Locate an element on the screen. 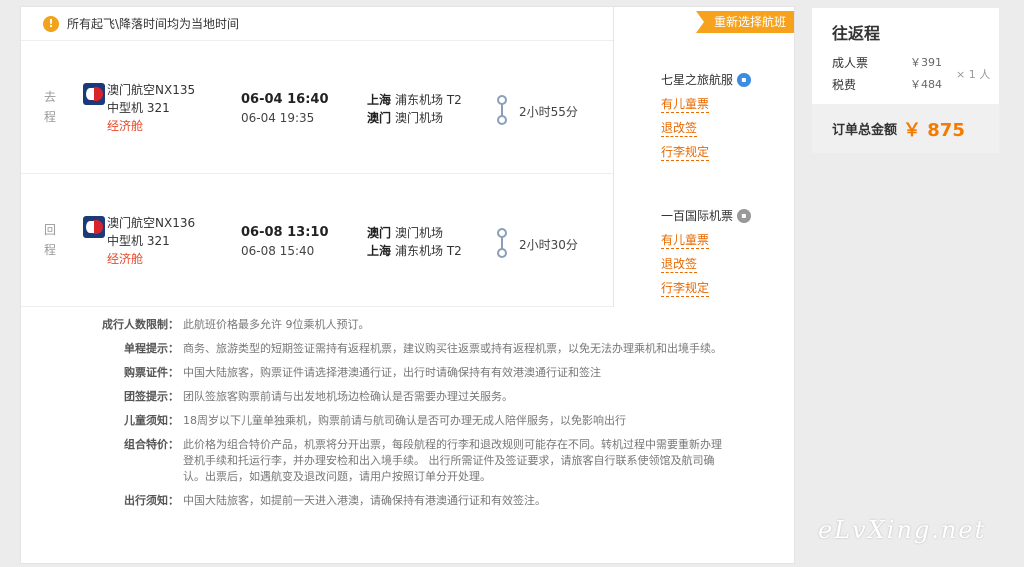  vendor-label: 七星之旅航服 is located at coordinates (697, 79).